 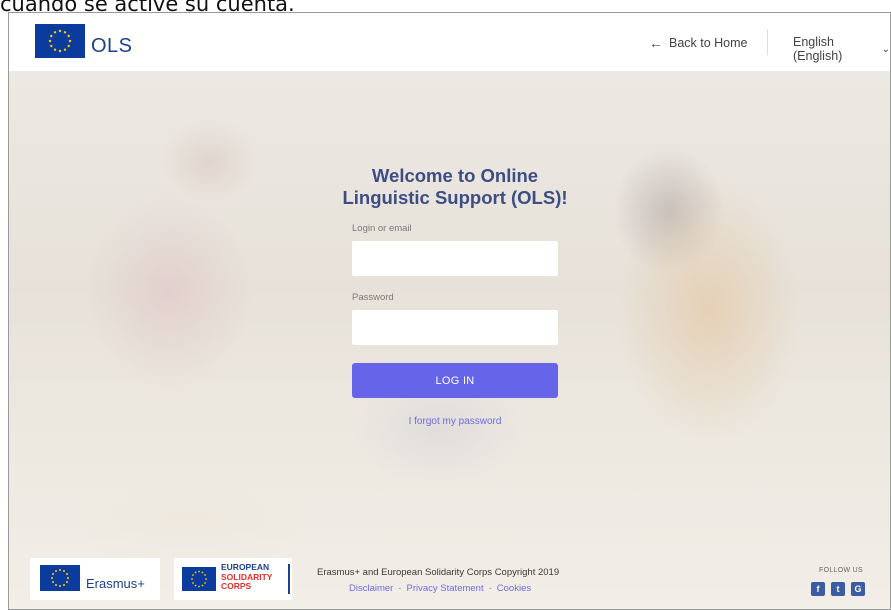 I want to click on login-email-input, so click(x=455, y=258).